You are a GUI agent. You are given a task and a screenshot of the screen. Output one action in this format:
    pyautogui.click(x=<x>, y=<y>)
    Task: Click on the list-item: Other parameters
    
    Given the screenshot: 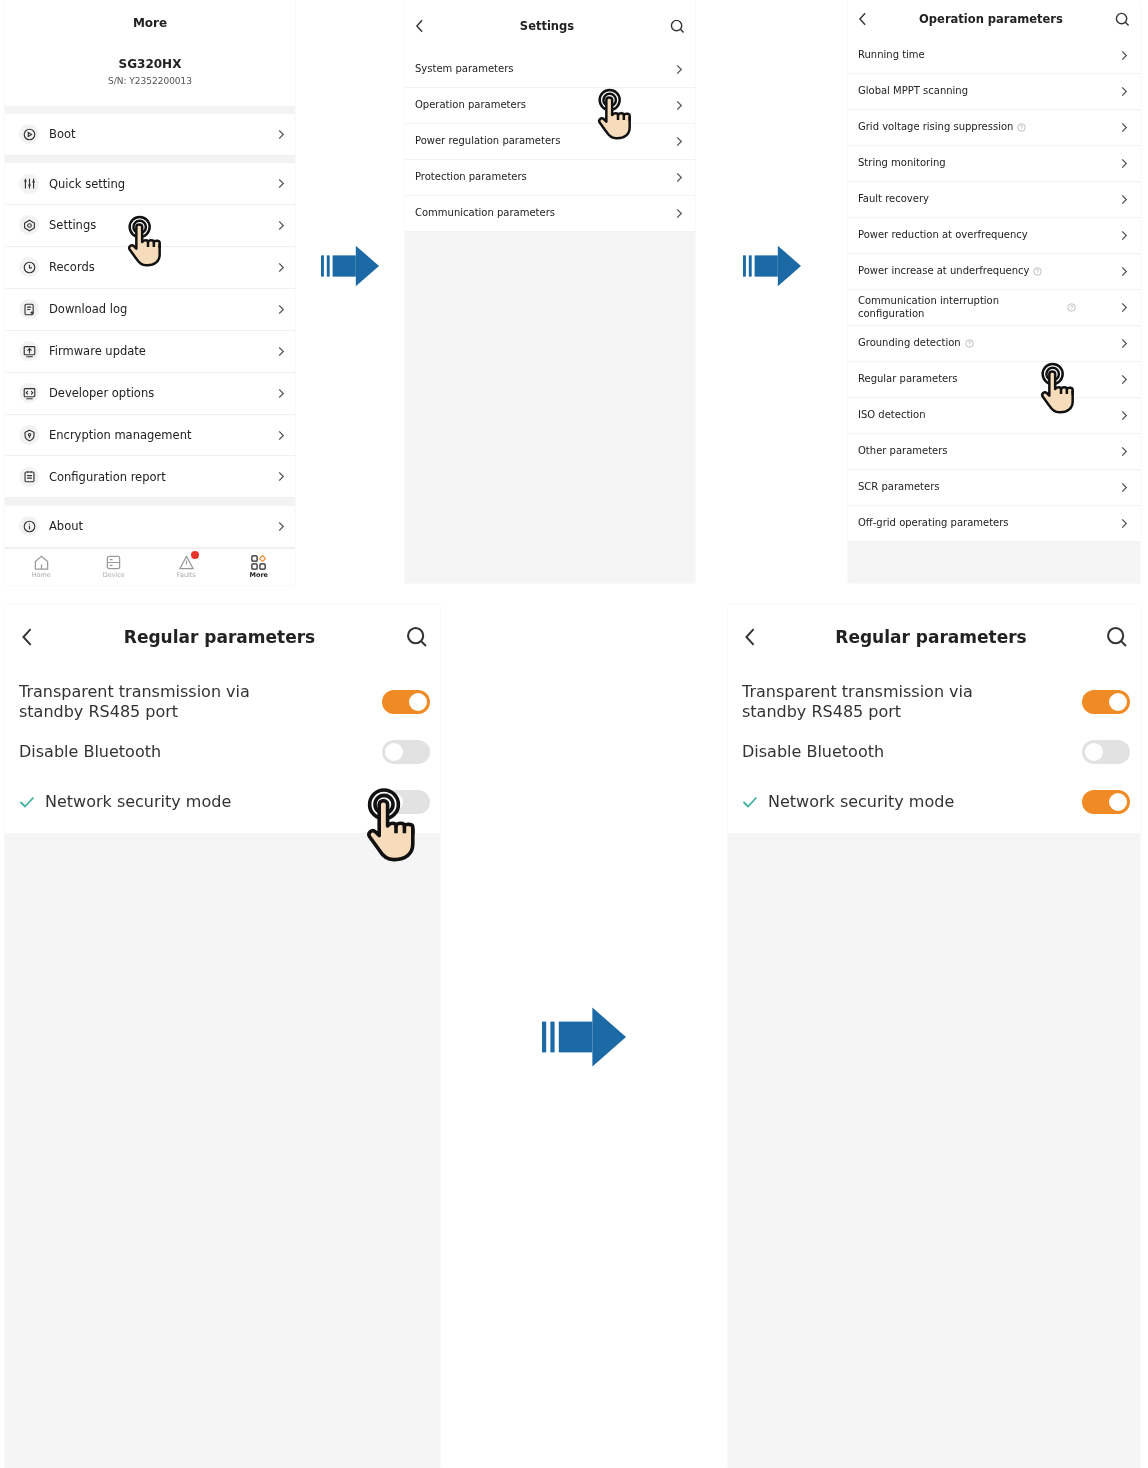 What is the action you would take?
    pyautogui.click(x=994, y=452)
    